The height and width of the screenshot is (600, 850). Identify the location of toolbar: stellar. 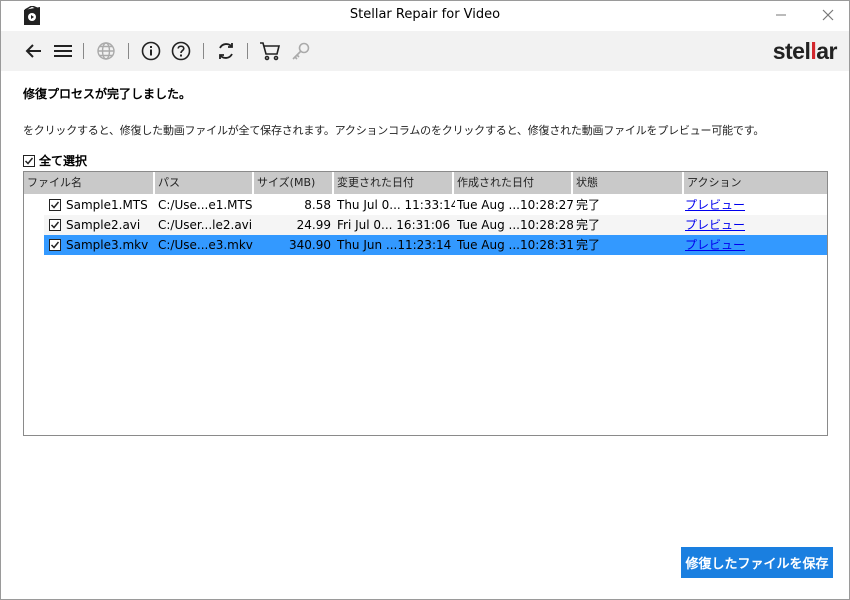
(425, 51).